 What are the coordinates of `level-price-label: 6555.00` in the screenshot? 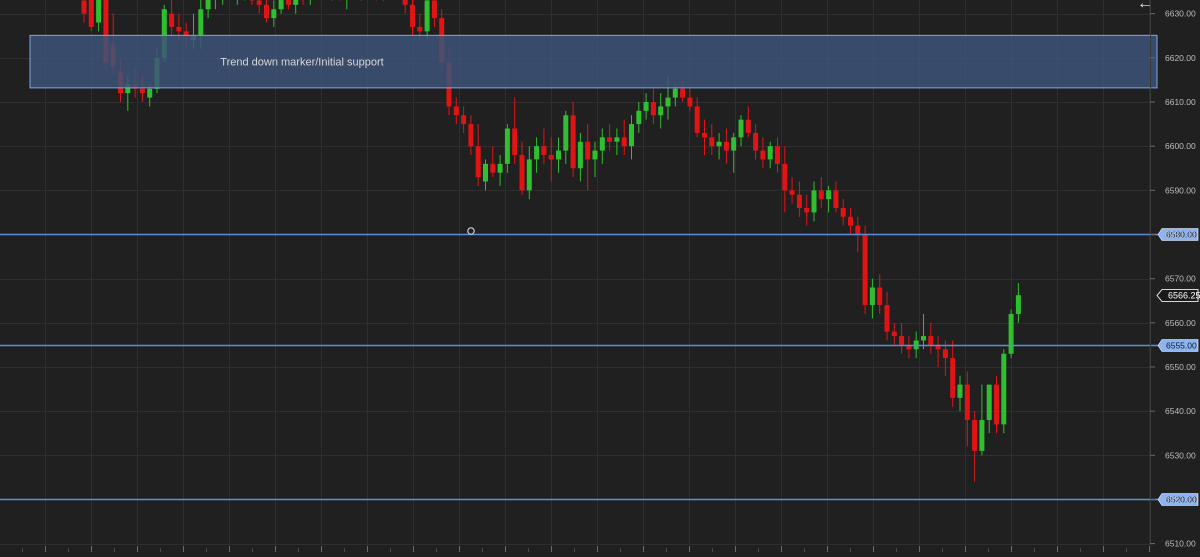 It's located at (1181, 346).